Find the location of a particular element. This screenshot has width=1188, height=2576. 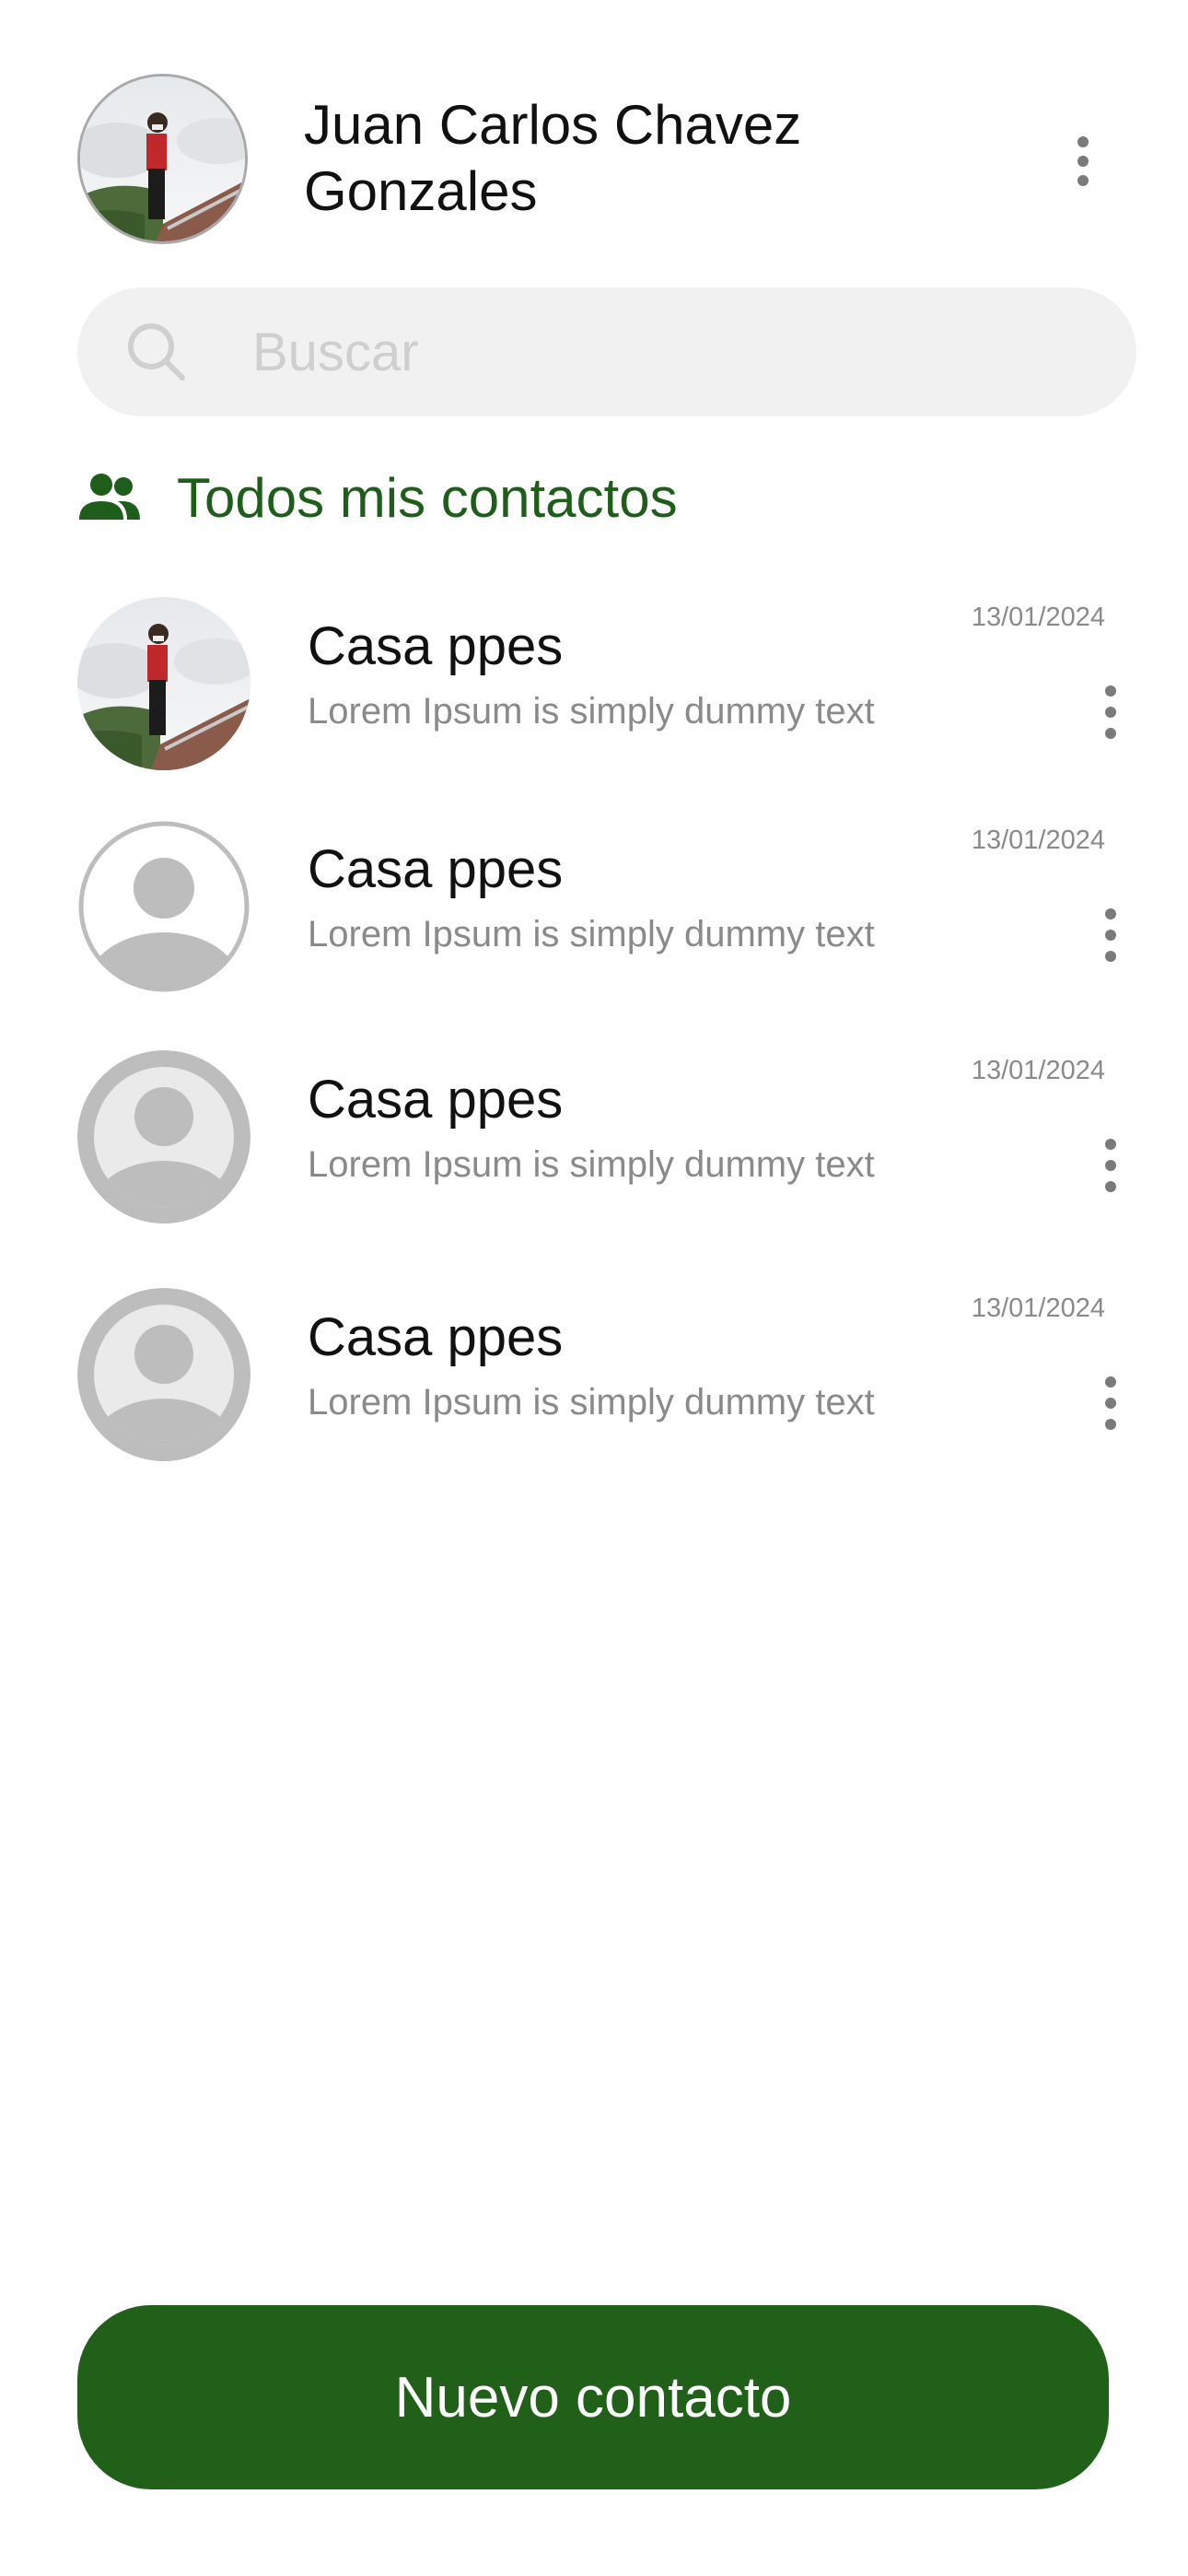

search-bar is located at coordinates (606, 351).